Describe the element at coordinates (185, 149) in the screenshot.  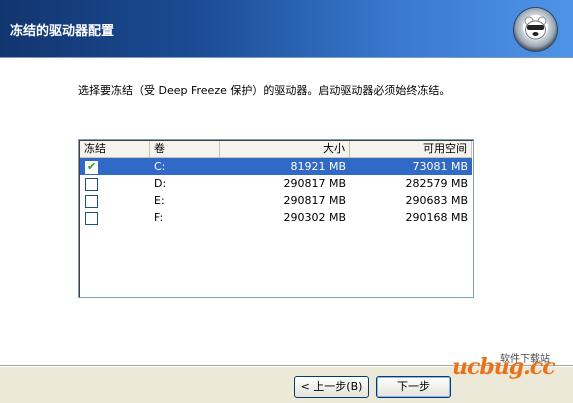
I see `column-header-volume: 卷` at that location.